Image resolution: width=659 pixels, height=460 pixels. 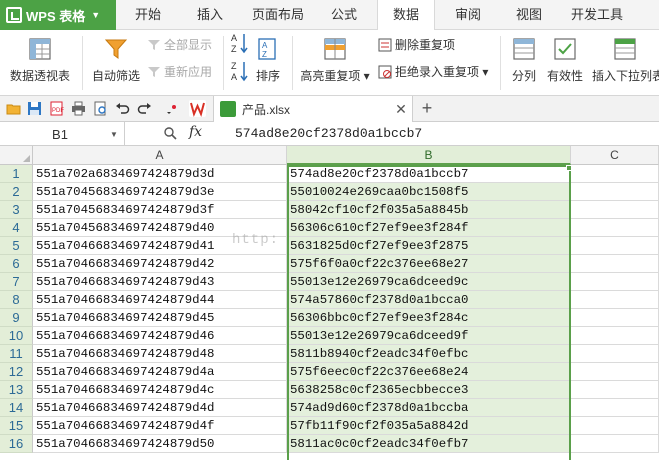 What do you see at coordinates (429, 426) in the screenshot?
I see `cell-b: 57fb11f90cf2f035a5a8842d` at bounding box center [429, 426].